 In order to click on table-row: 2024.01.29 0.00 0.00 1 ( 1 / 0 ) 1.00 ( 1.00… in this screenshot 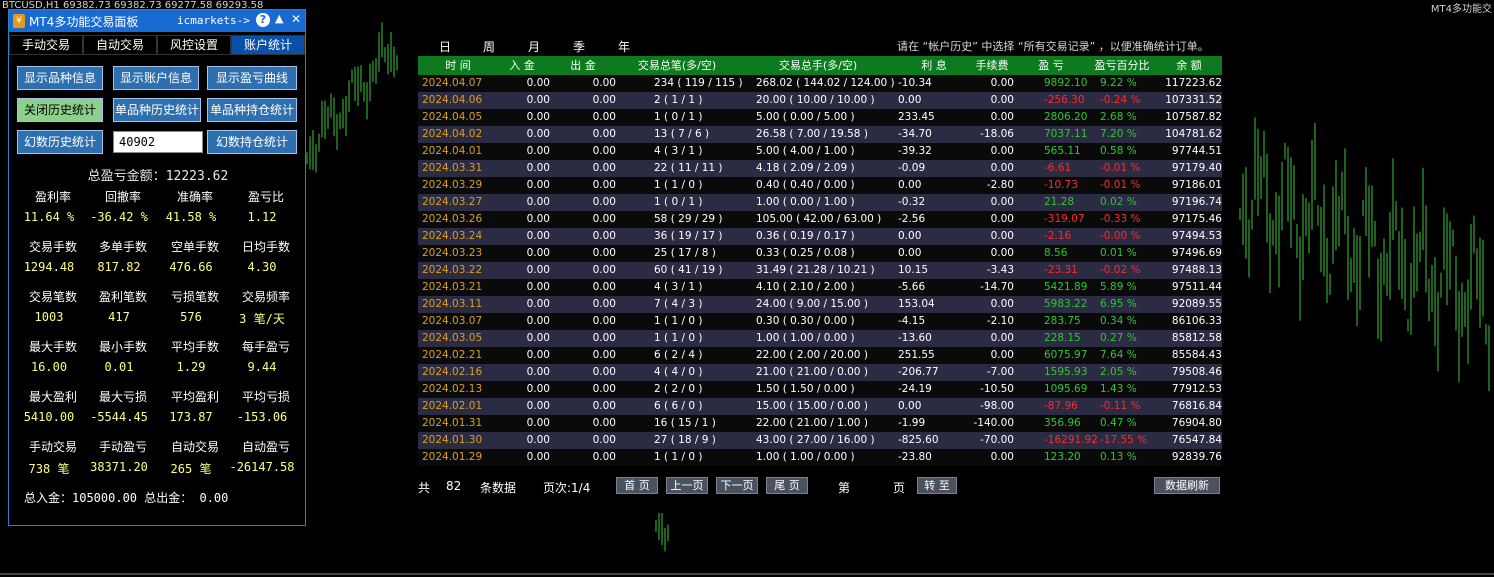, I will do `click(820, 457)`.